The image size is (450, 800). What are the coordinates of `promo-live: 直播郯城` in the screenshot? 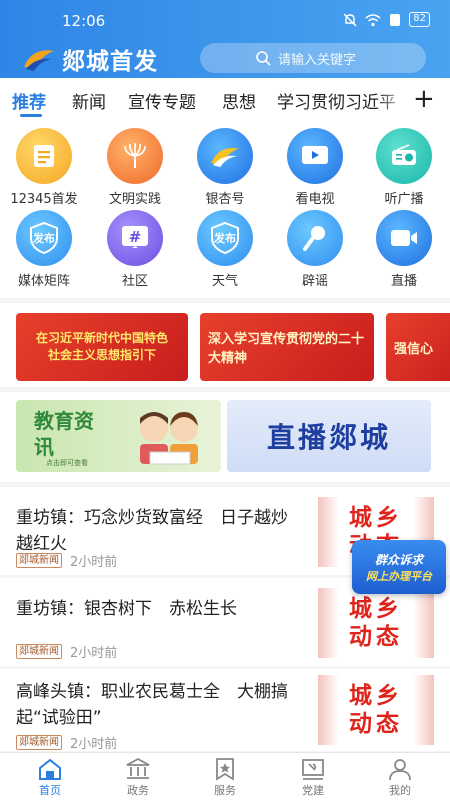 It's located at (329, 436).